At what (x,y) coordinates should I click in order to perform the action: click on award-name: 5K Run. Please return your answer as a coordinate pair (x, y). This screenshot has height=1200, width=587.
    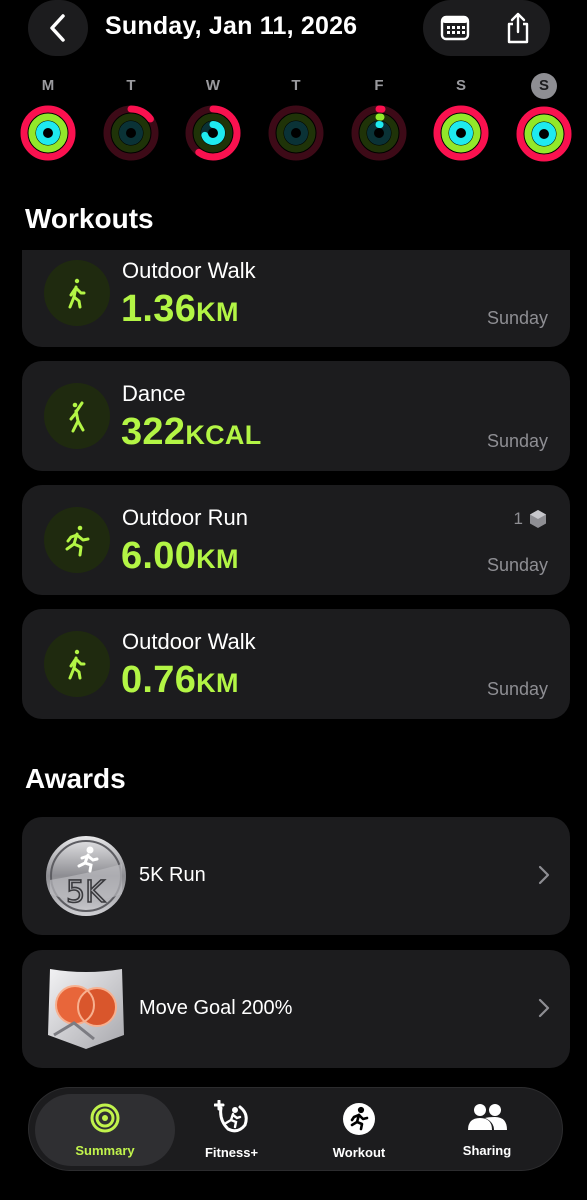
    Looking at the image, I should click on (172, 875).